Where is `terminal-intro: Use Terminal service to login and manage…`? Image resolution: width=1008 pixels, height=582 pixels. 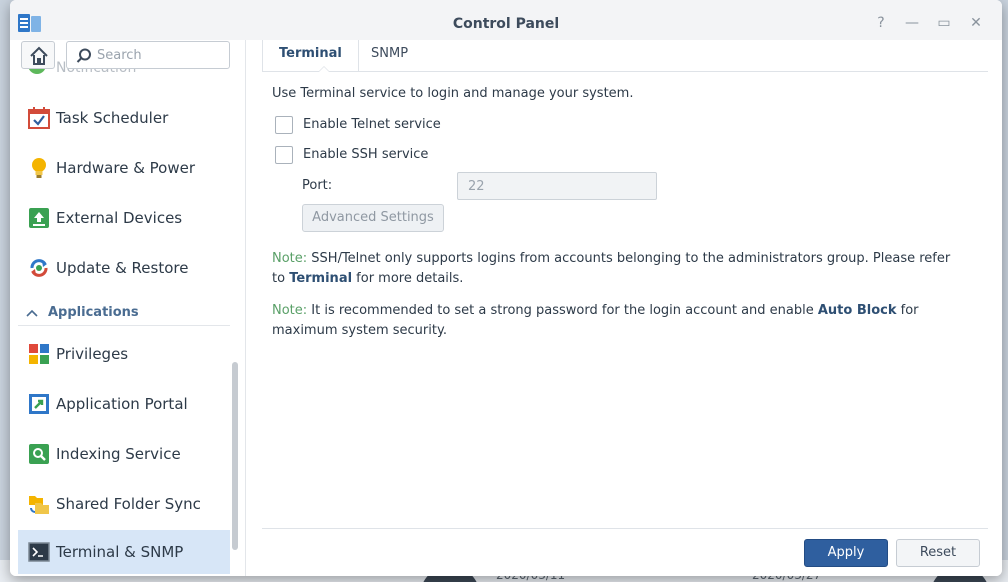
terminal-intro: Use Terminal service to login and manage… is located at coordinates (453, 93).